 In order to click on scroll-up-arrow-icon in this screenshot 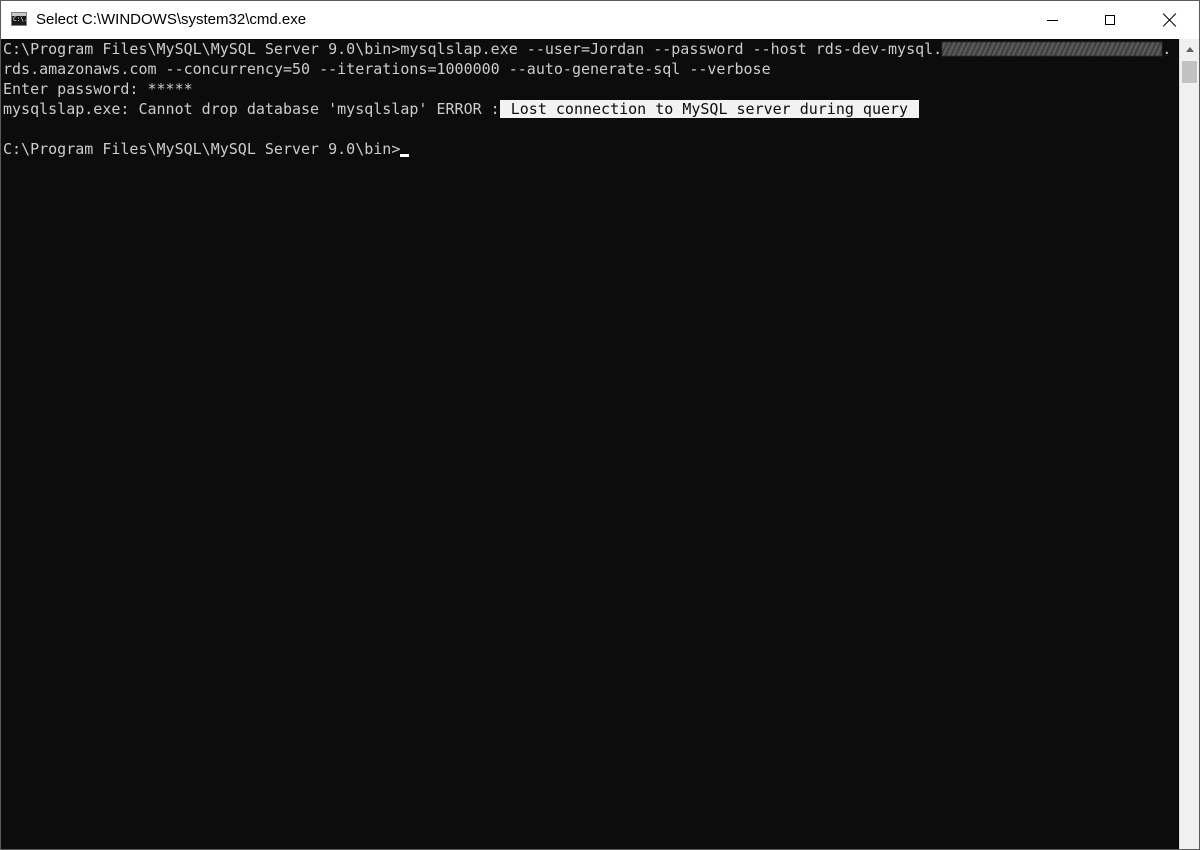, I will do `click(1189, 49)`.